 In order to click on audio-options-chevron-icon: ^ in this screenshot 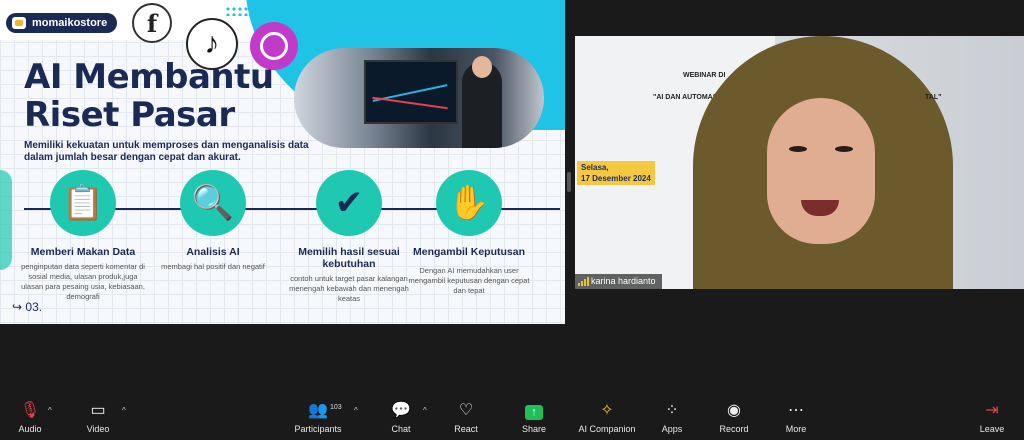, I will do `click(50, 410)`.